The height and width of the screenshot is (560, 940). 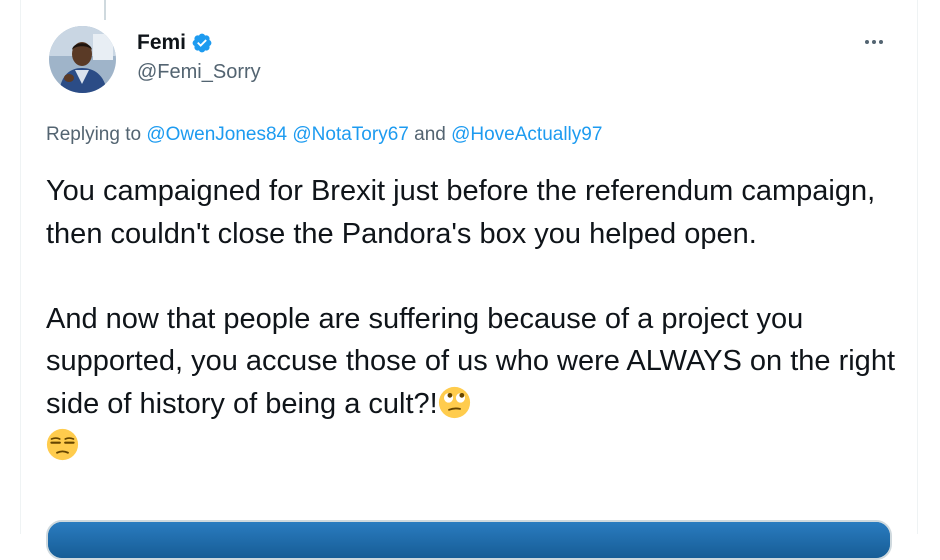 What do you see at coordinates (216, 134) in the screenshot?
I see `mention-link: @OwenJones84` at bounding box center [216, 134].